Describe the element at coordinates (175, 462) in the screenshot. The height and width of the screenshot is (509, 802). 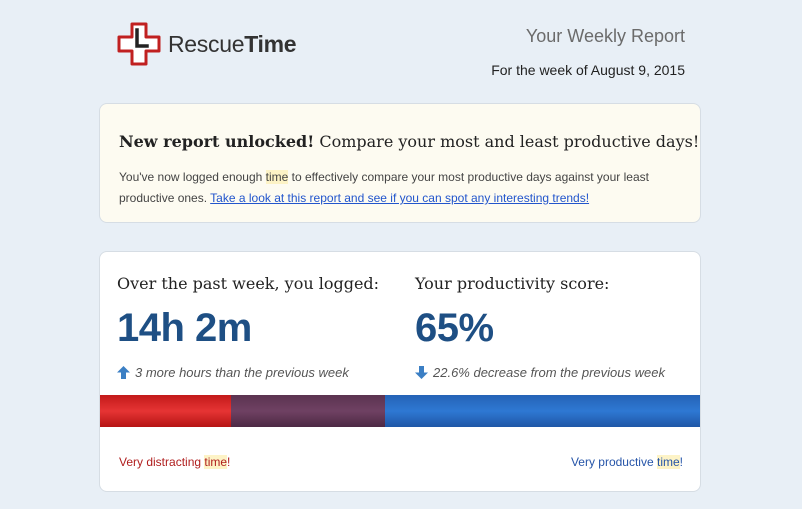
I see `very-distracting-label: Very distracting time!` at that location.